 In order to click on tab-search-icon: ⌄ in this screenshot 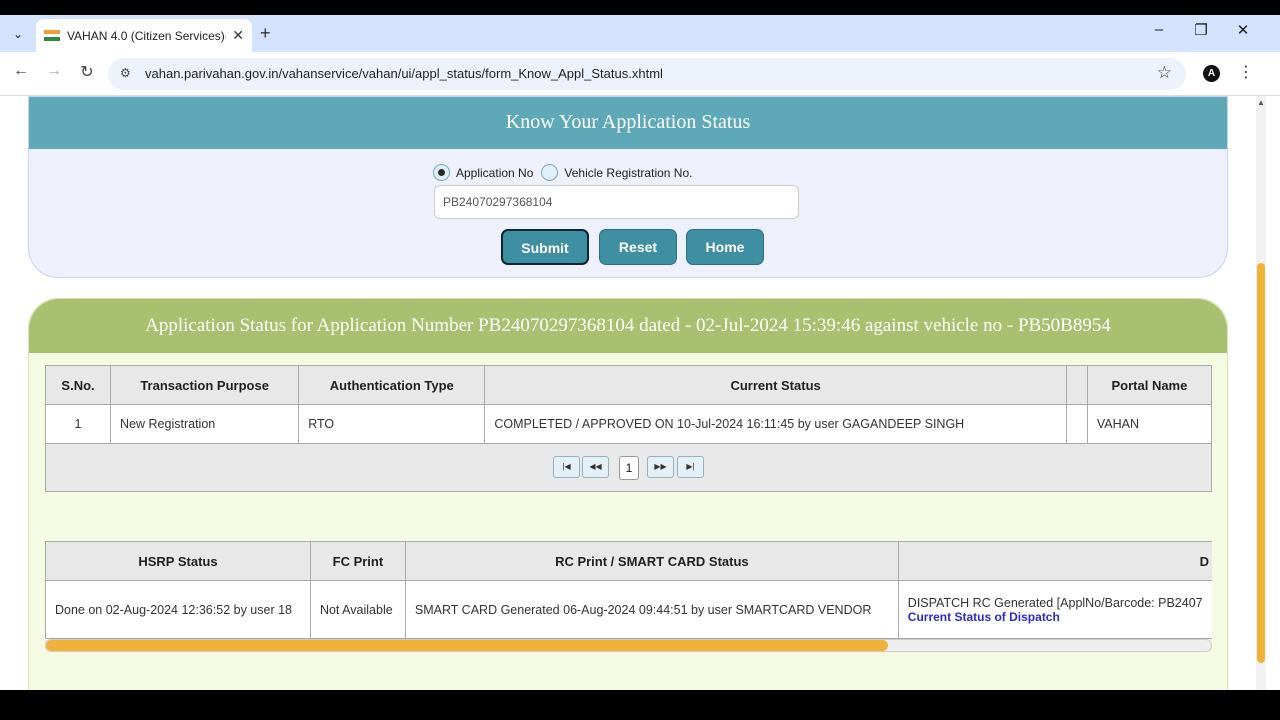, I will do `click(18, 34)`.